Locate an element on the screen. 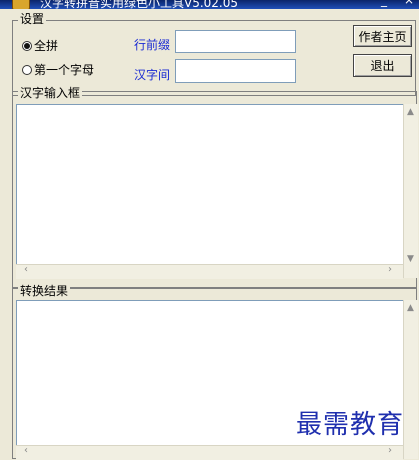 The height and width of the screenshot is (460, 419). window-title: 汉字转拼音实用绿色小工具V5.02.05 is located at coordinates (139, 4).